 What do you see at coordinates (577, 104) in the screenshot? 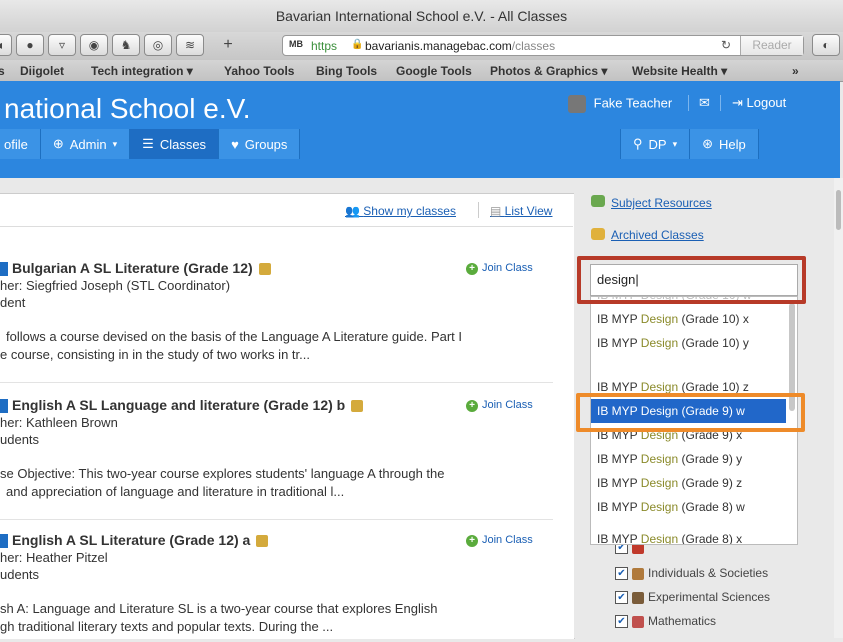
I see `avatar` at bounding box center [577, 104].